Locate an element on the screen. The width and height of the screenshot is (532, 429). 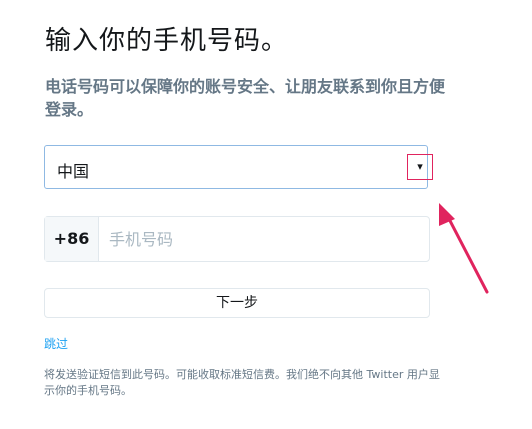
phone-number-input is located at coordinates (264, 239).